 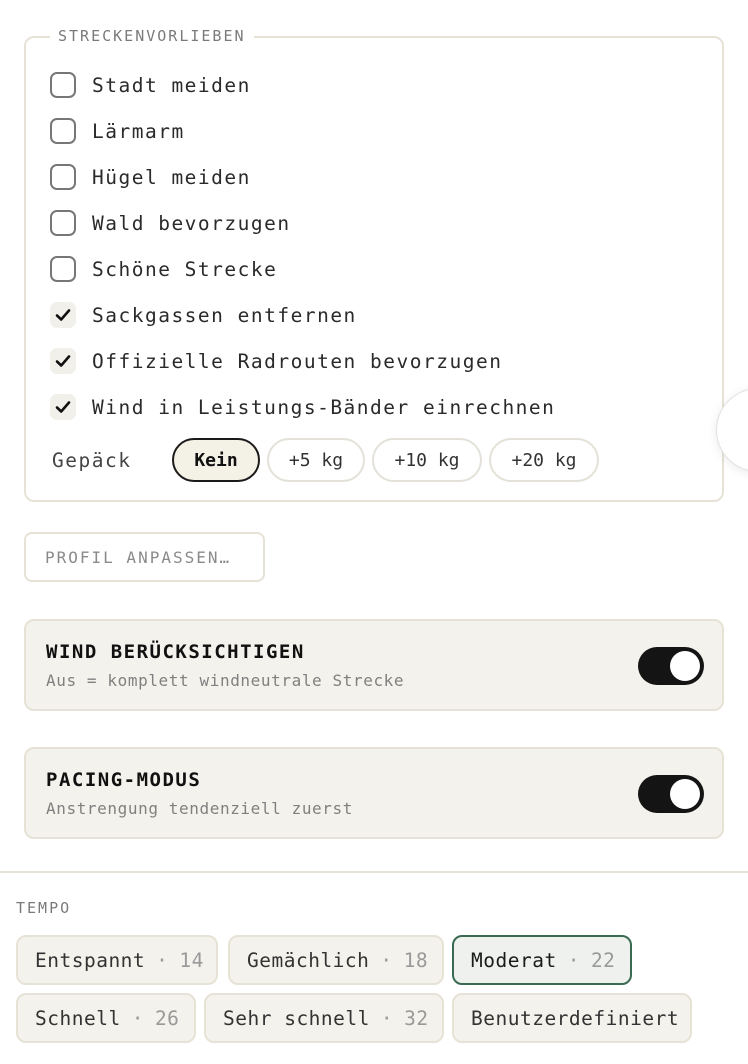 I want to click on pacing-setting-title: PACING-MODUS, so click(x=124, y=780).